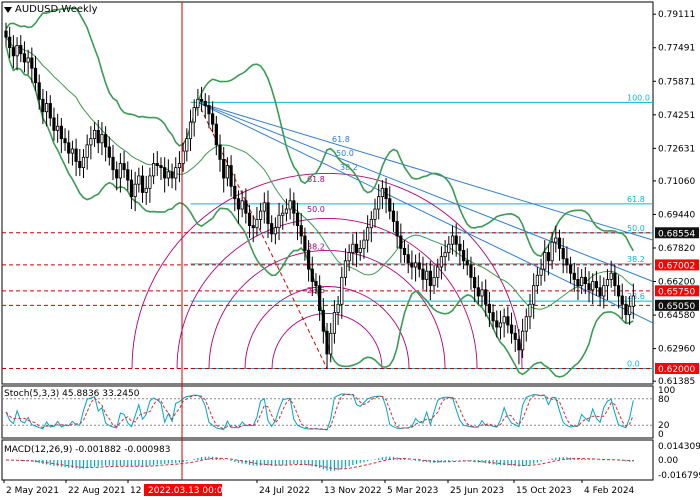  I want to click on price-tag-label: 0.62000, so click(676, 370).